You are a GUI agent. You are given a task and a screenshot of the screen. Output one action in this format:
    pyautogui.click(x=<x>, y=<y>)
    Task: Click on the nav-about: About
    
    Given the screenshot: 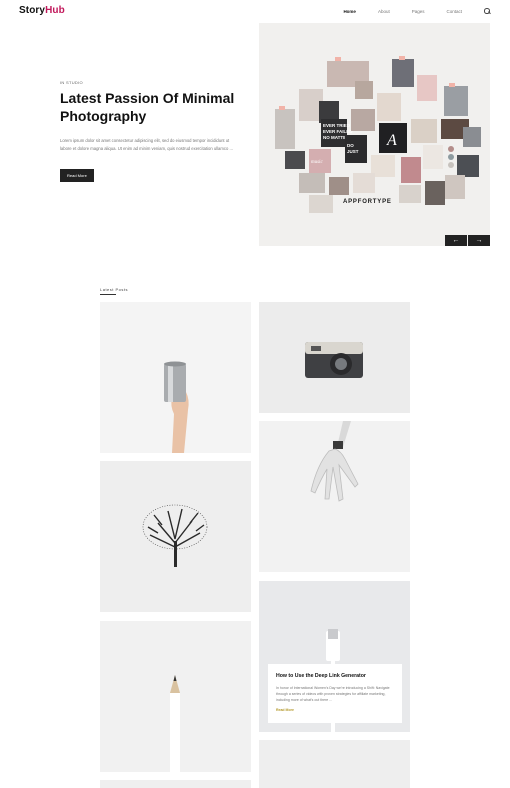 What is the action you would take?
    pyautogui.click(x=384, y=11)
    